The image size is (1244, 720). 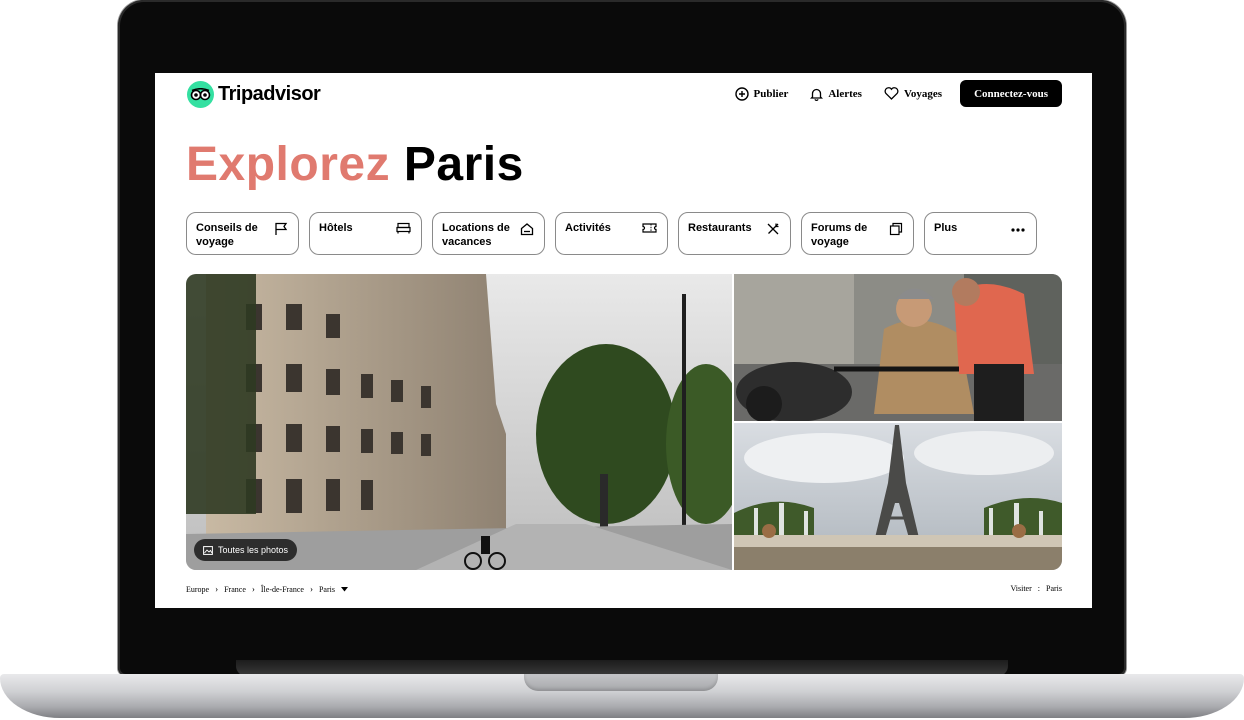 I want to click on visit-info: Visiter : Paris, so click(x=1036, y=588).